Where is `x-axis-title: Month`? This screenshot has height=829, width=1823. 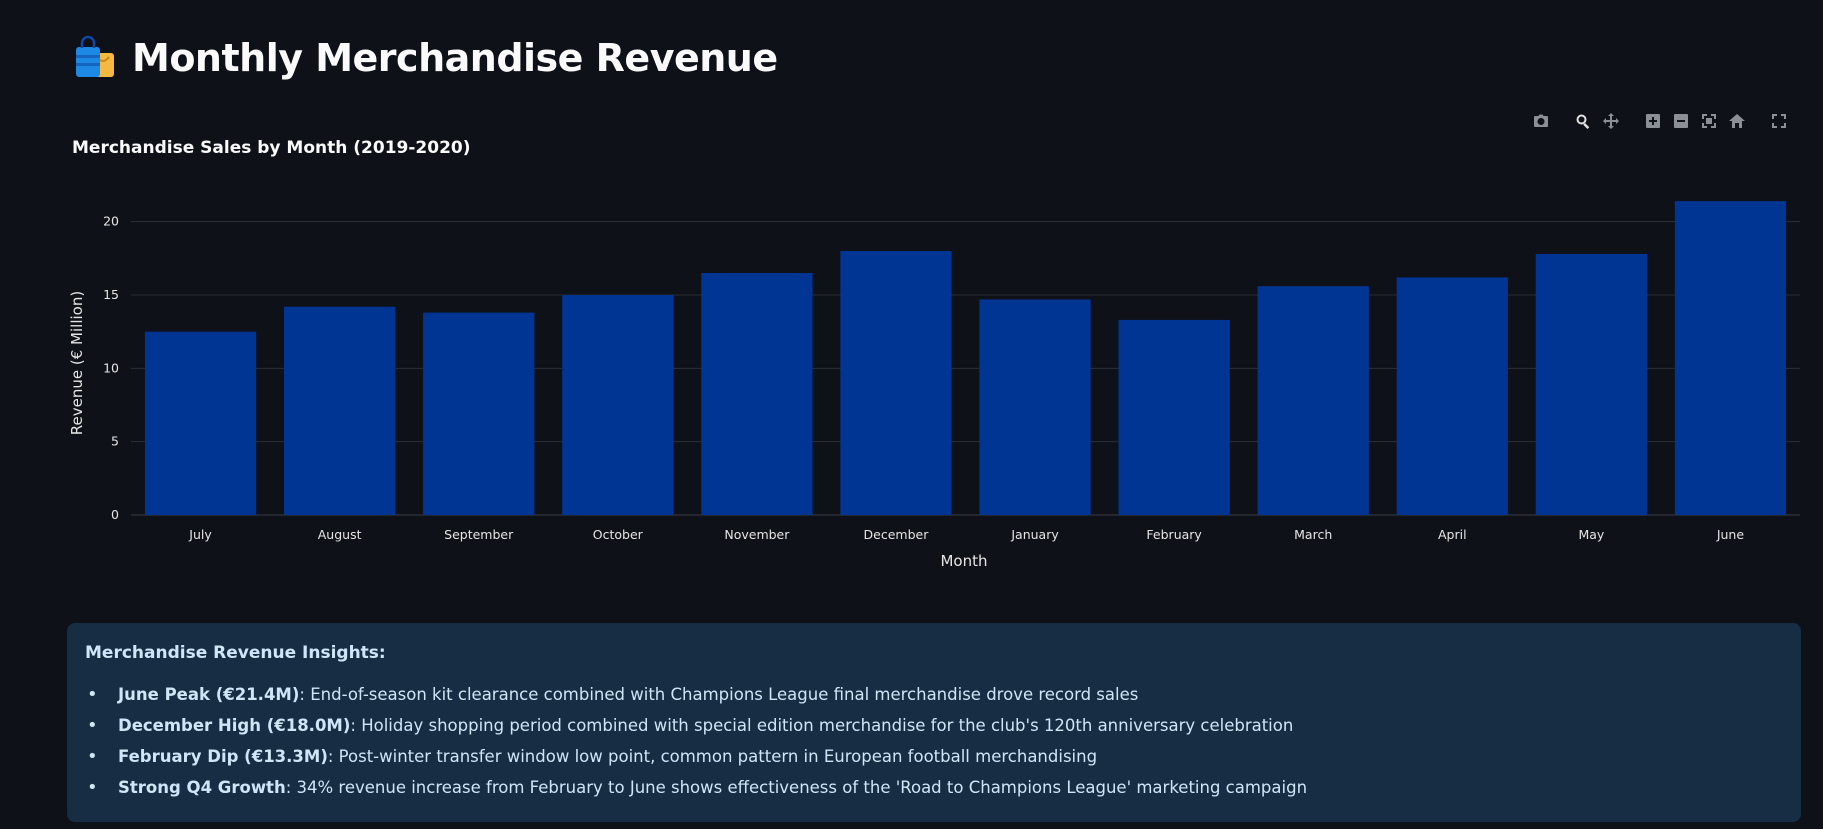 x-axis-title: Month is located at coordinates (963, 561).